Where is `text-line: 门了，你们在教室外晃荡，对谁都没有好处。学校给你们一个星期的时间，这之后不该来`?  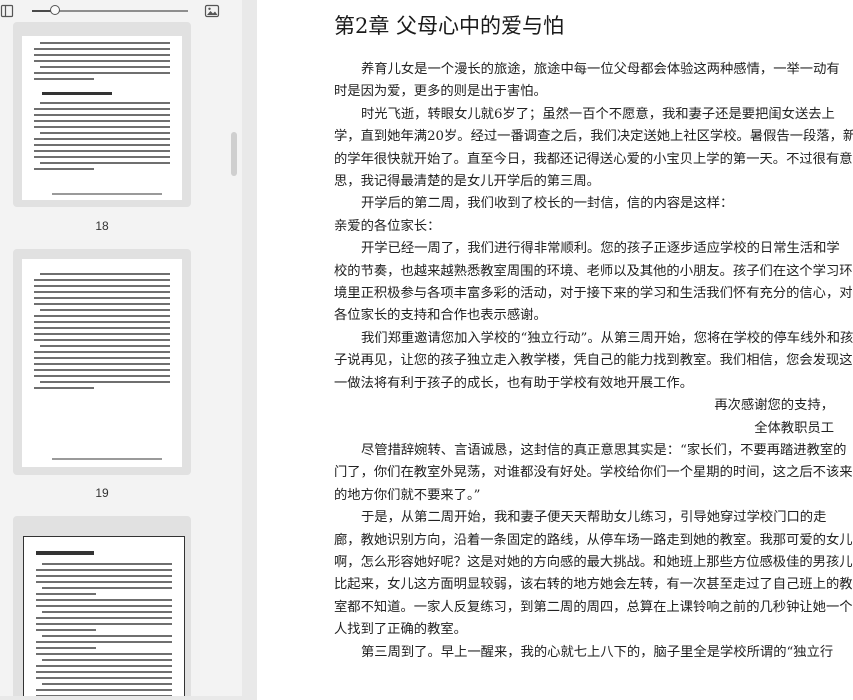 text-line: 门了，你们在教室外晃荡，对谁都没有好处。学校给你们一个星期的时间，这之后不该来 is located at coordinates (593, 473).